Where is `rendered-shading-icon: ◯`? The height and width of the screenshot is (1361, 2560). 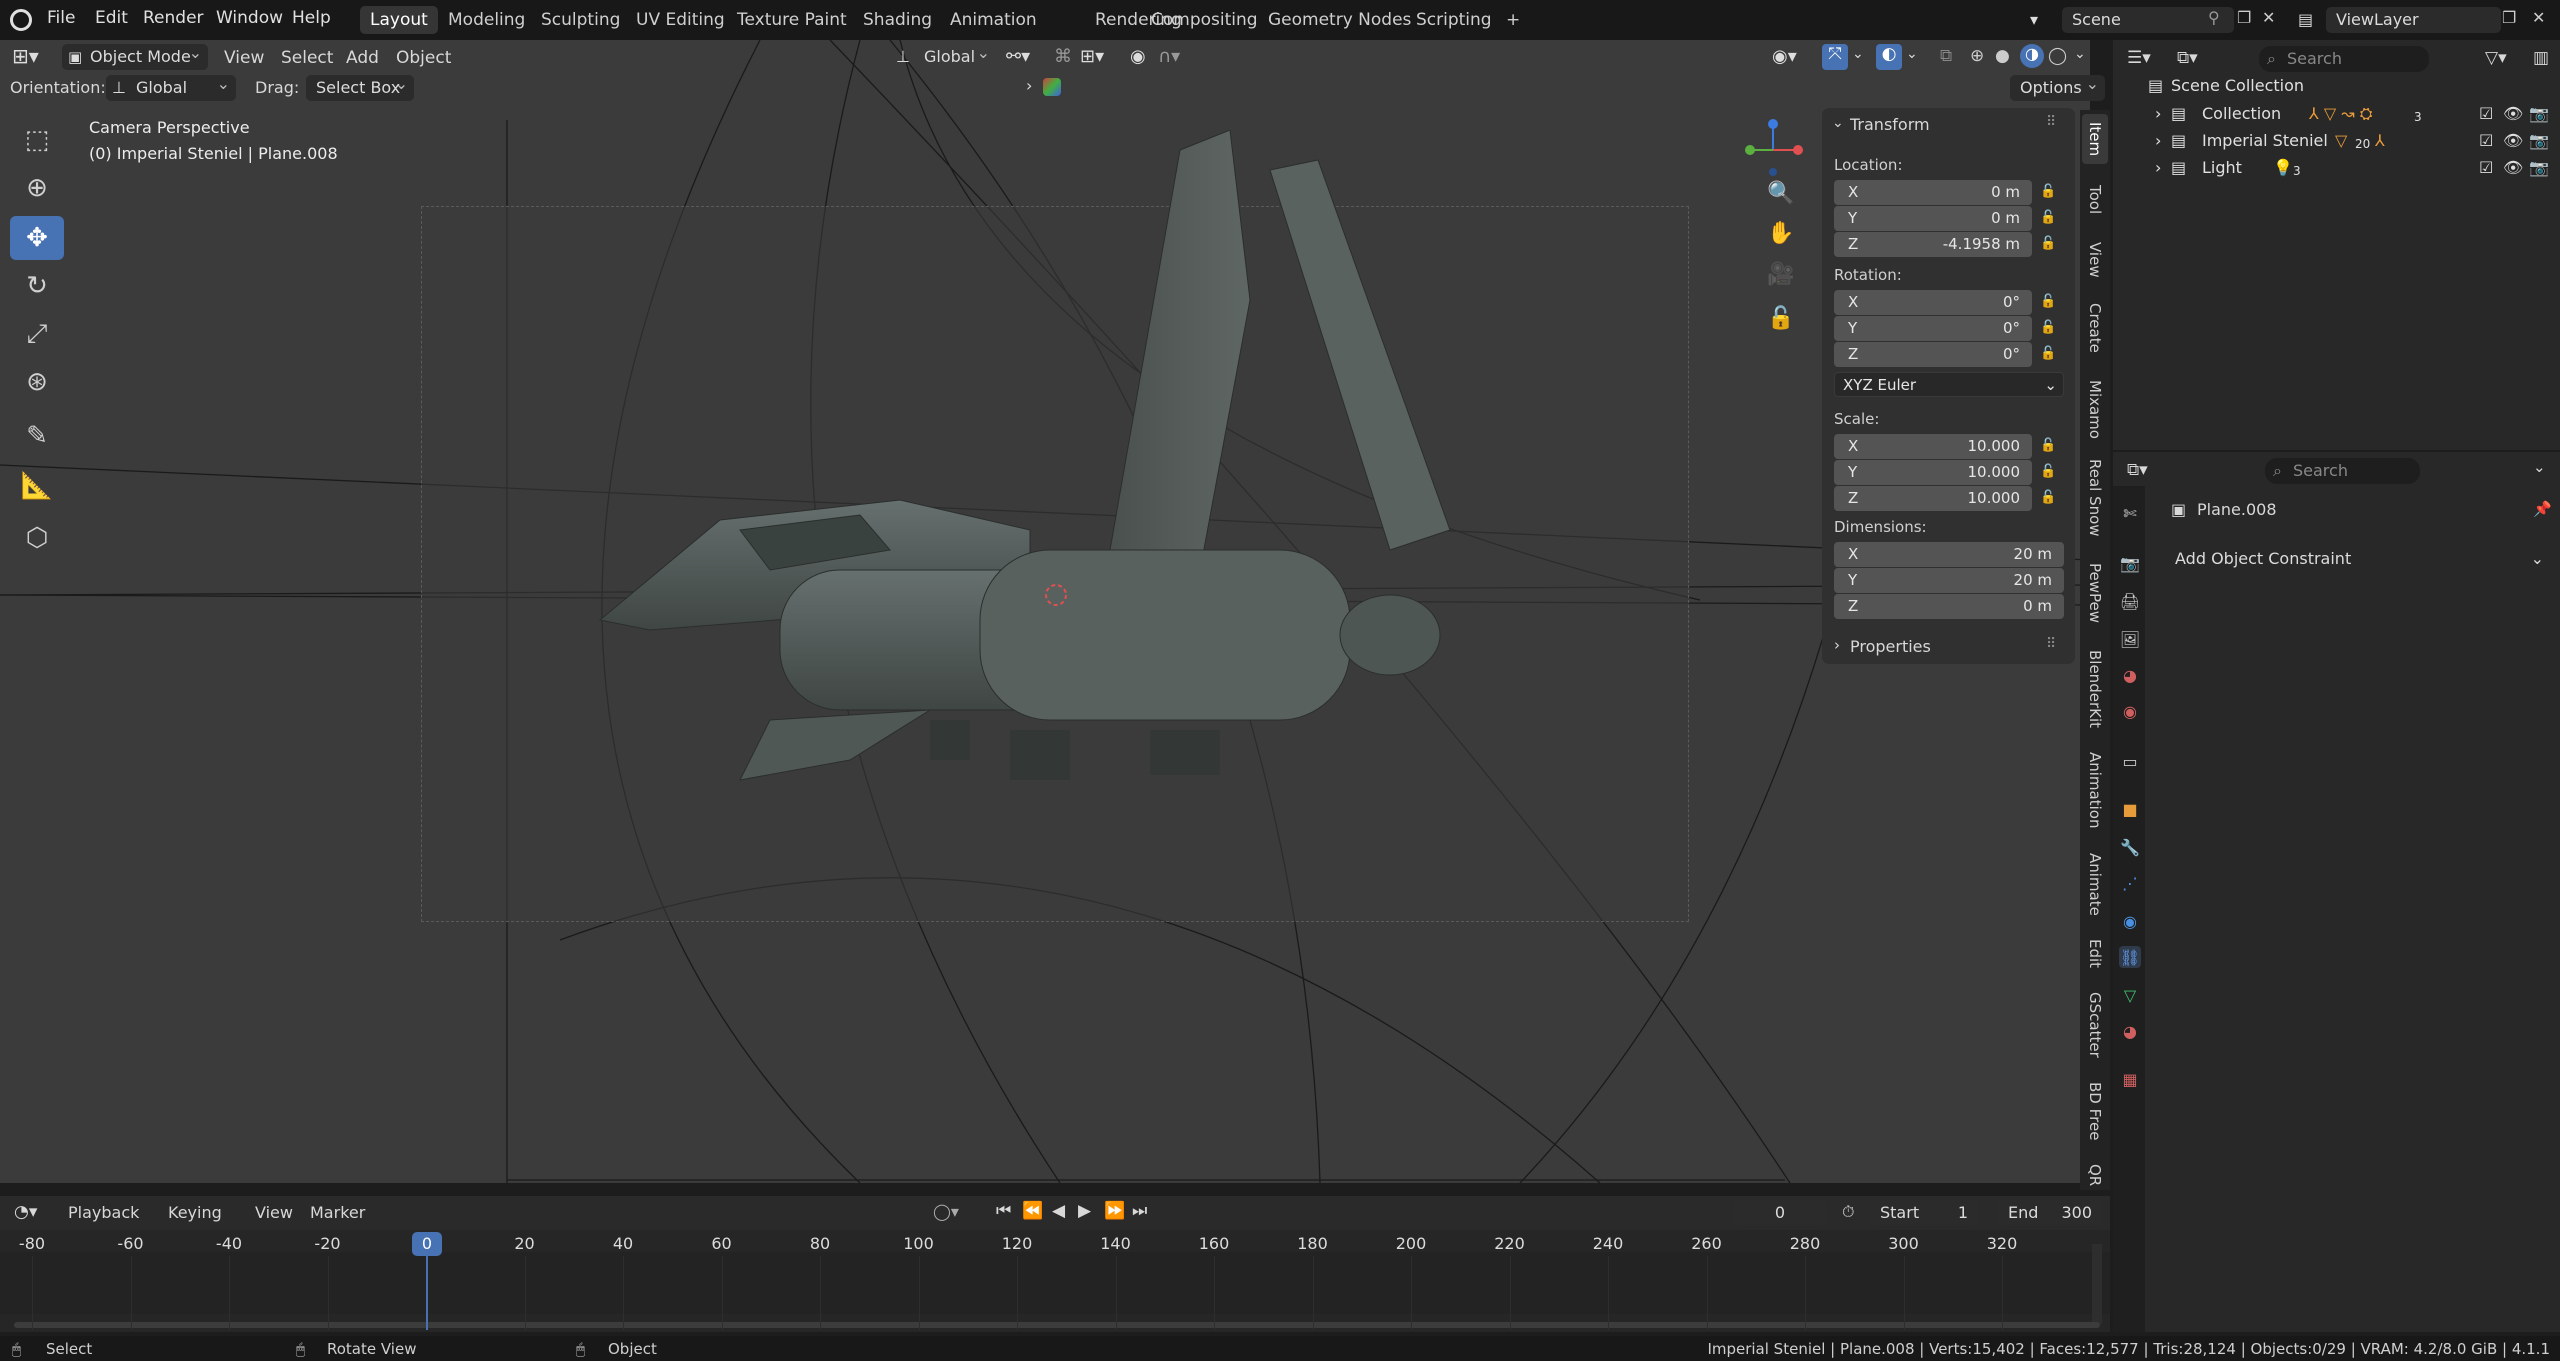
rendered-shading-icon: ◯ is located at coordinates (2057, 56).